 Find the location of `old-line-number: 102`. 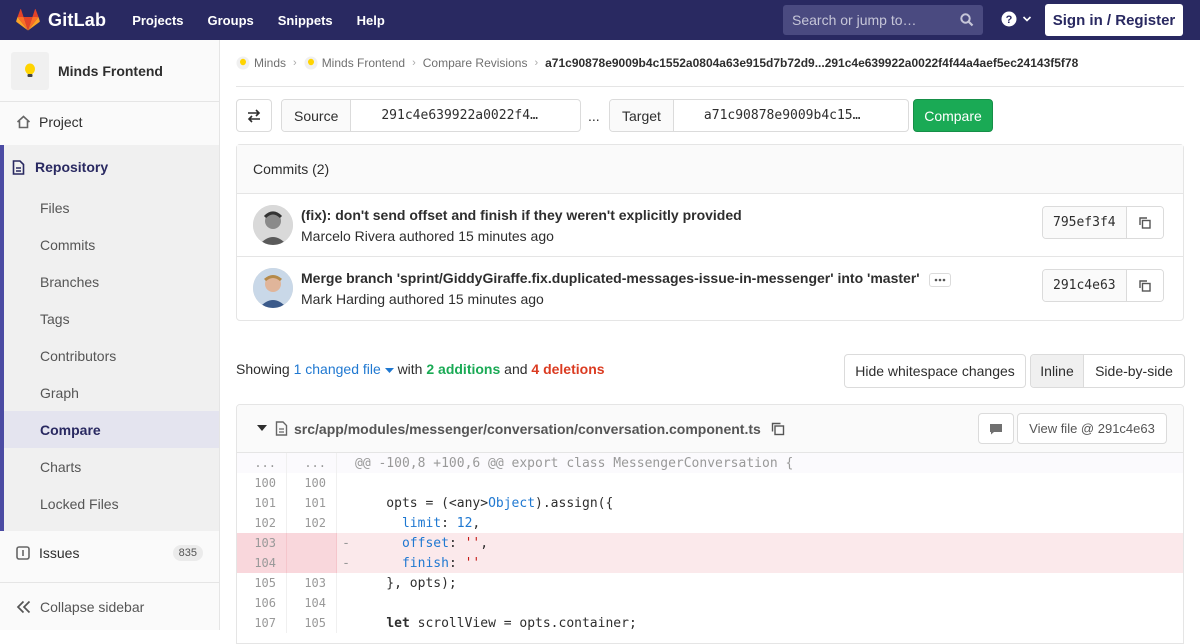

old-line-number: 102 is located at coordinates (262, 523).